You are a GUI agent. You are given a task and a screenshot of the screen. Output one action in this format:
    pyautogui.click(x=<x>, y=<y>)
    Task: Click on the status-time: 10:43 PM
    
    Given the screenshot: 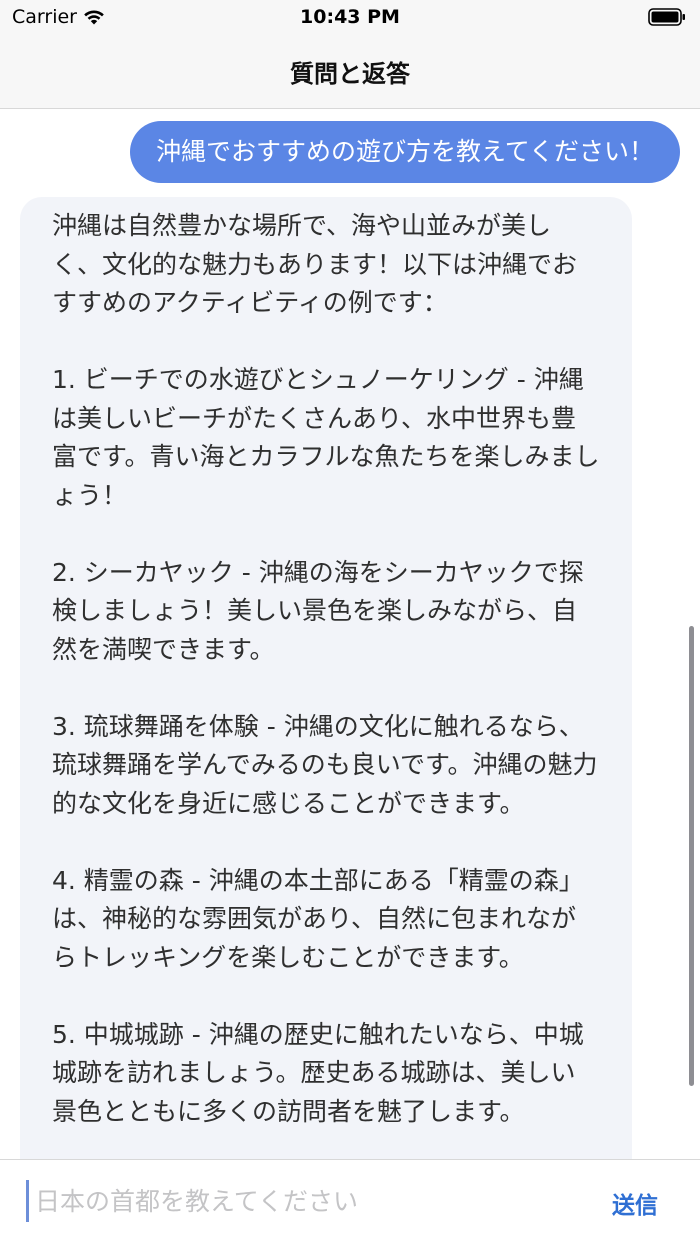 What is the action you would take?
    pyautogui.click(x=350, y=17)
    